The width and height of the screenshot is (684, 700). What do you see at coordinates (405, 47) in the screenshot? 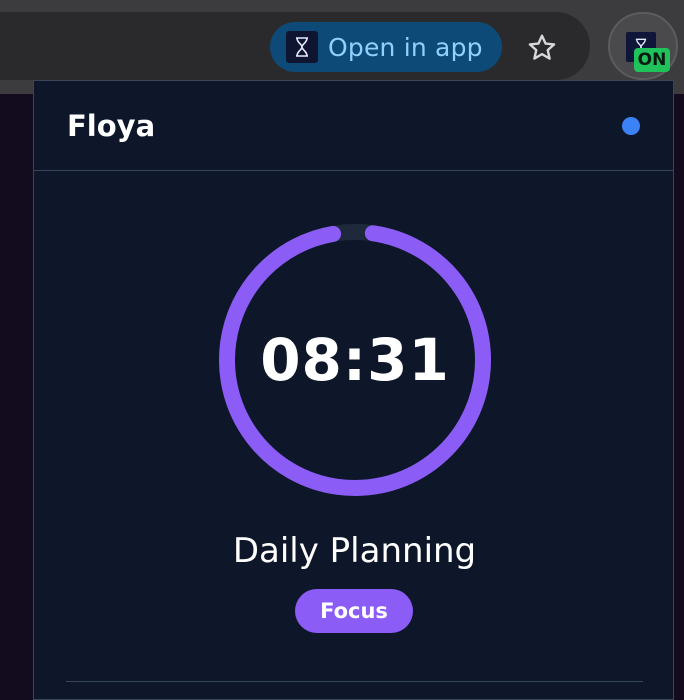
I see `open-in-app-label: Open in app` at bounding box center [405, 47].